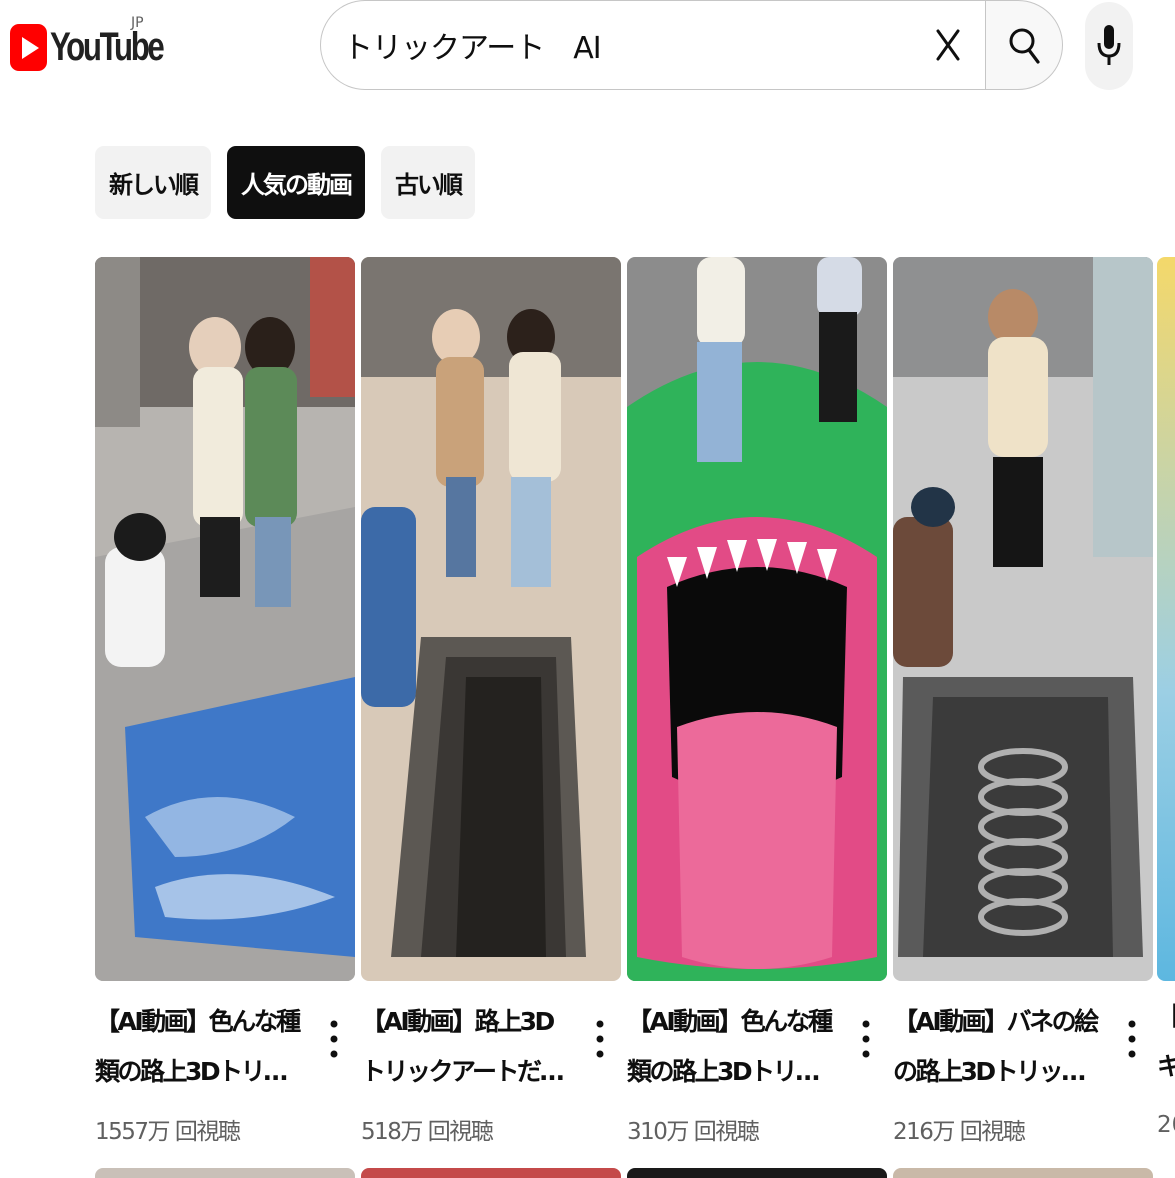 This screenshot has width=1175, height=1178. I want to click on sort-filter-chips: 新しい順 人気の動画 古い順, so click(285, 182).